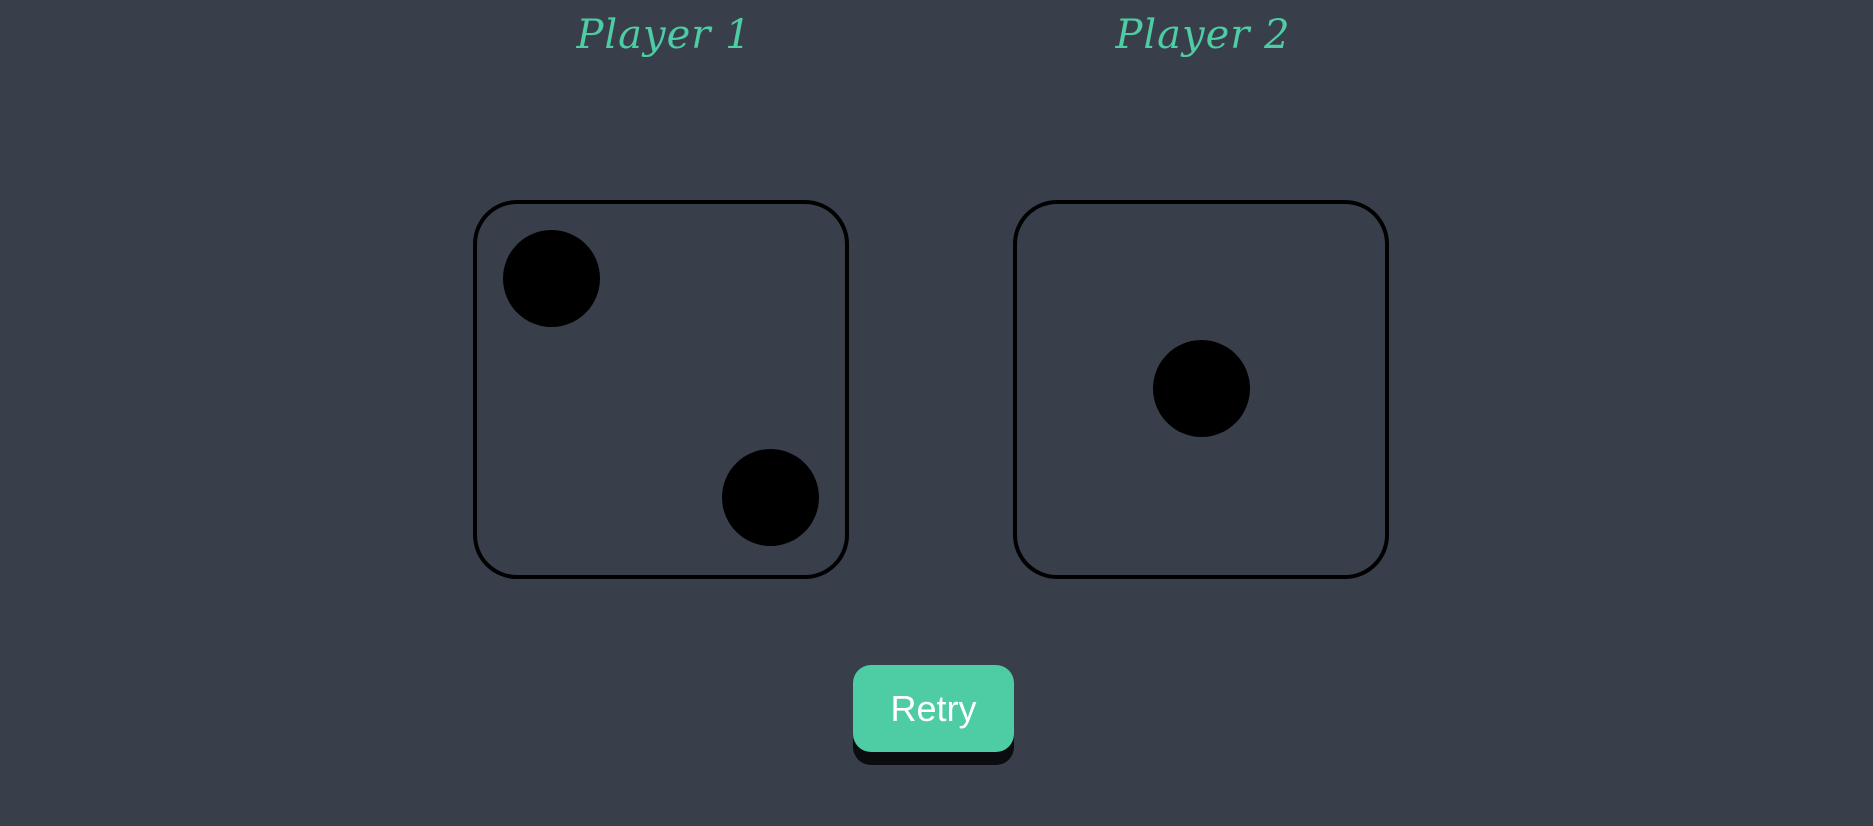 The height and width of the screenshot is (826, 1873). What do you see at coordinates (661, 389) in the screenshot?
I see `player-1-die` at bounding box center [661, 389].